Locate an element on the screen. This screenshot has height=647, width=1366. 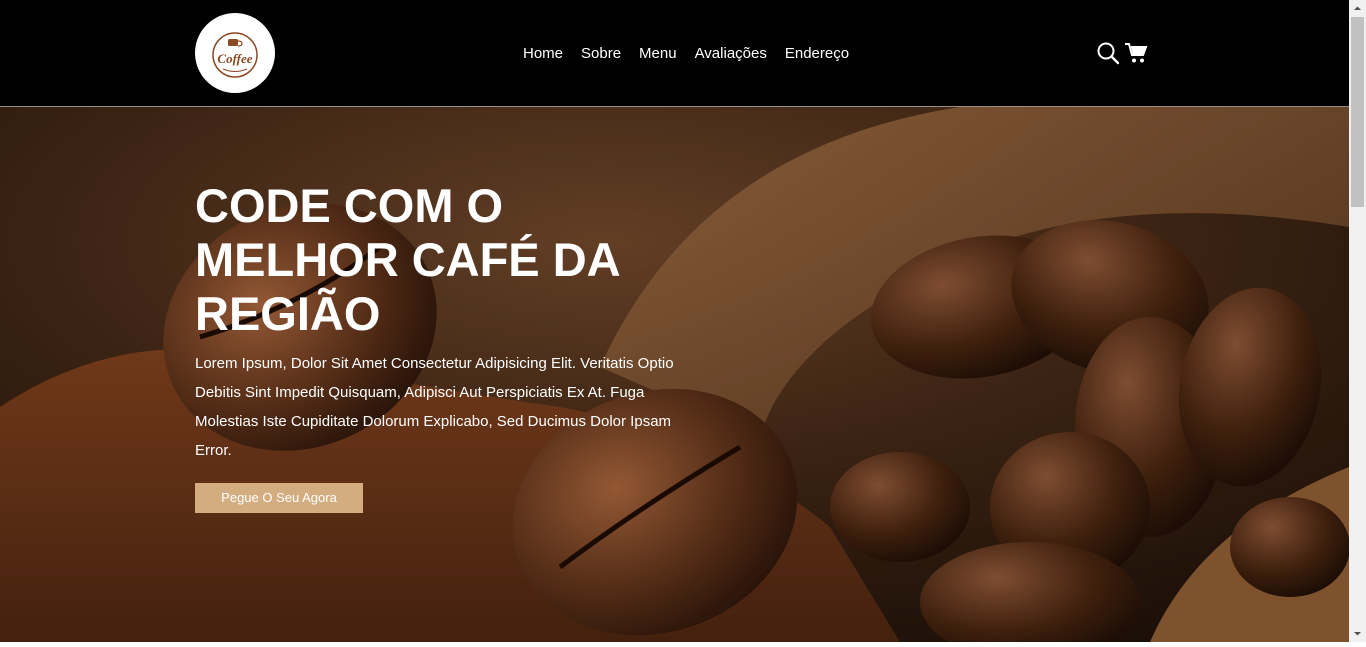
get-yours-button: Pegue O Seu Agora is located at coordinates (279, 498).